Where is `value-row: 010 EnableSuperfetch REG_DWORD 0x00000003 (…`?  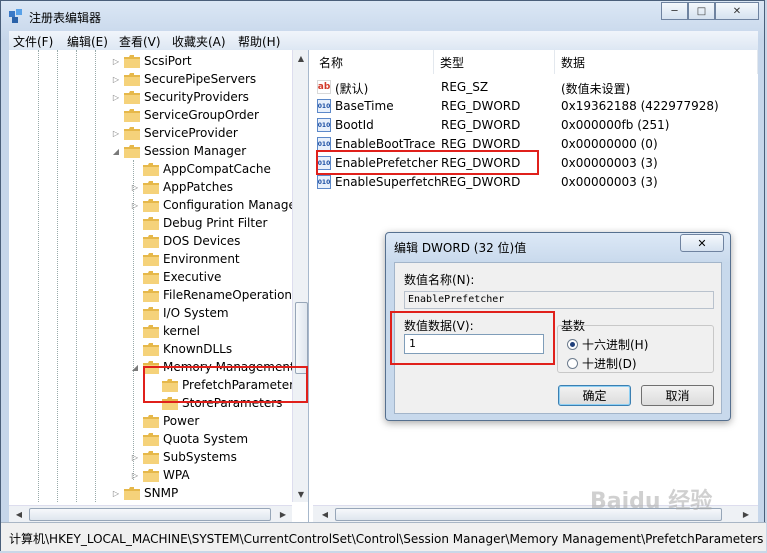
value-row: 010 EnableSuperfetch REG_DWORD 0x00000003 (… is located at coordinates (535, 182).